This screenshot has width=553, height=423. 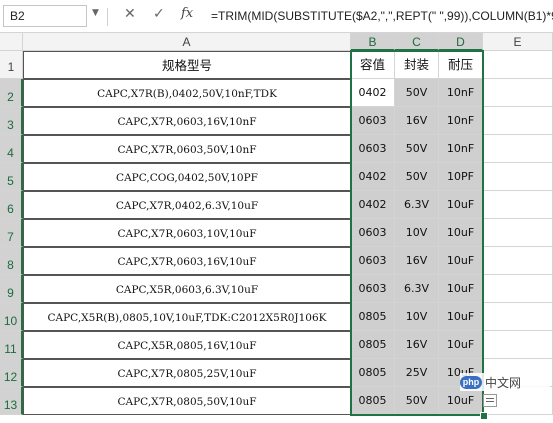 What do you see at coordinates (187, 373) in the screenshot?
I see `spec-cell: CAPC,X7R,0805,25V,10uF` at bounding box center [187, 373].